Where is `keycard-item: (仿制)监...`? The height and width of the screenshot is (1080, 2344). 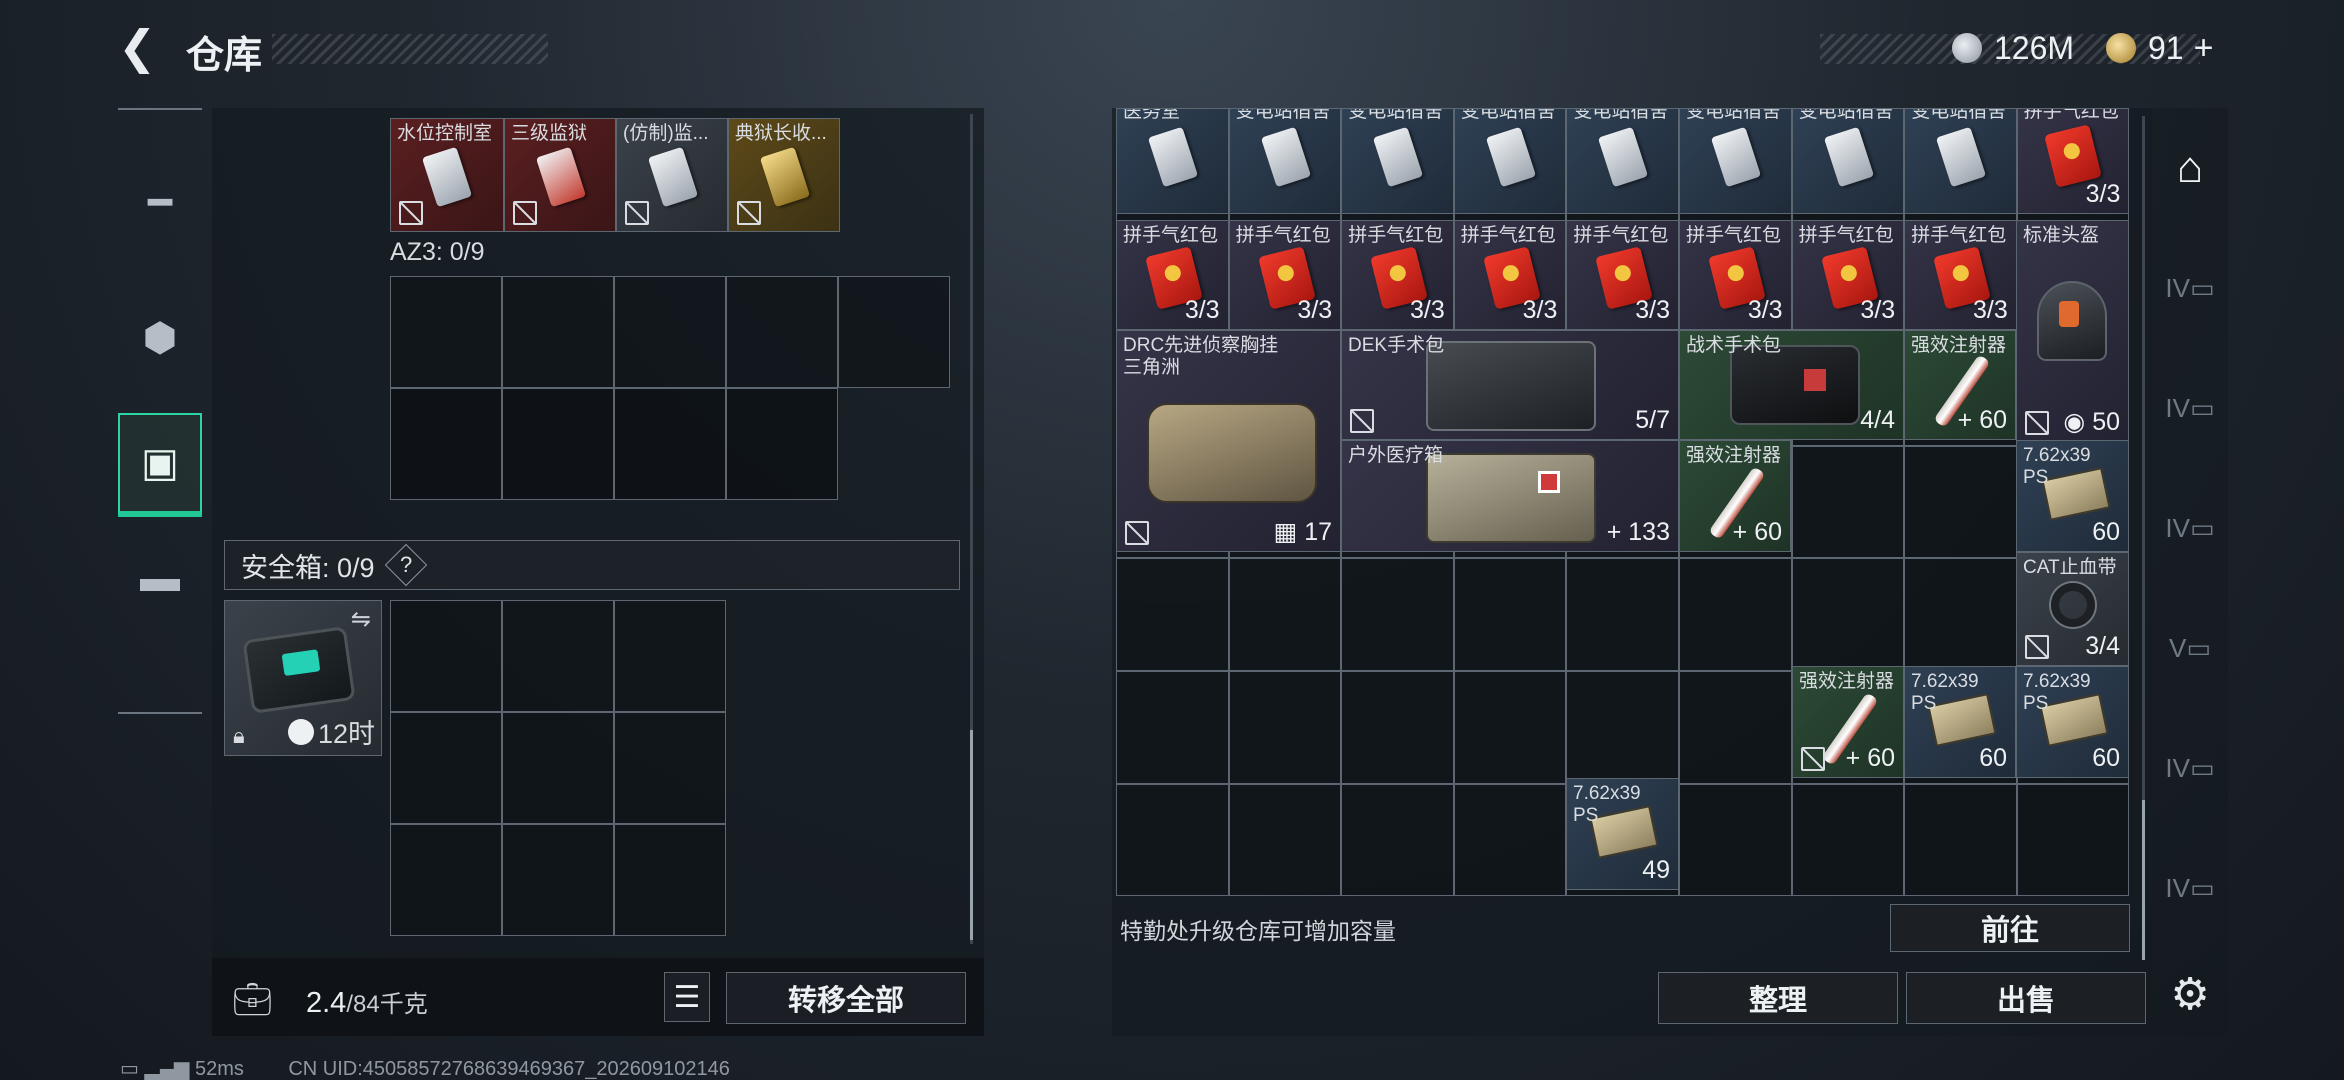 keycard-item: (仿制)监... is located at coordinates (672, 175).